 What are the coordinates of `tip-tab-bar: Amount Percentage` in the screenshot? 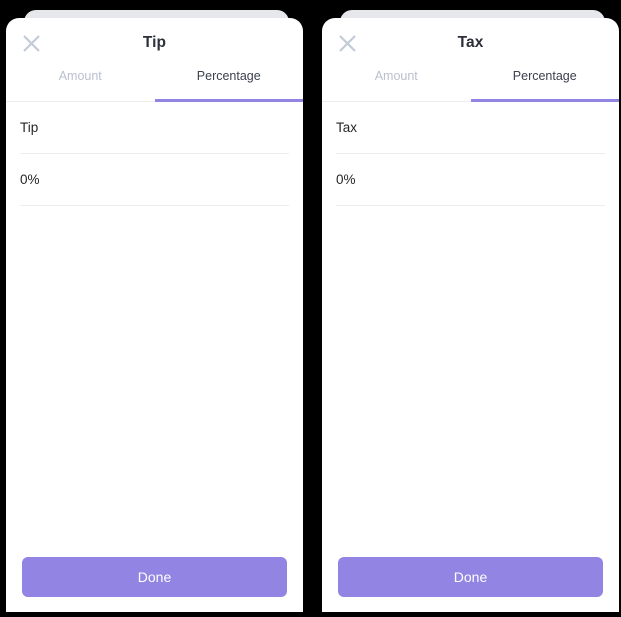 It's located at (154, 85).